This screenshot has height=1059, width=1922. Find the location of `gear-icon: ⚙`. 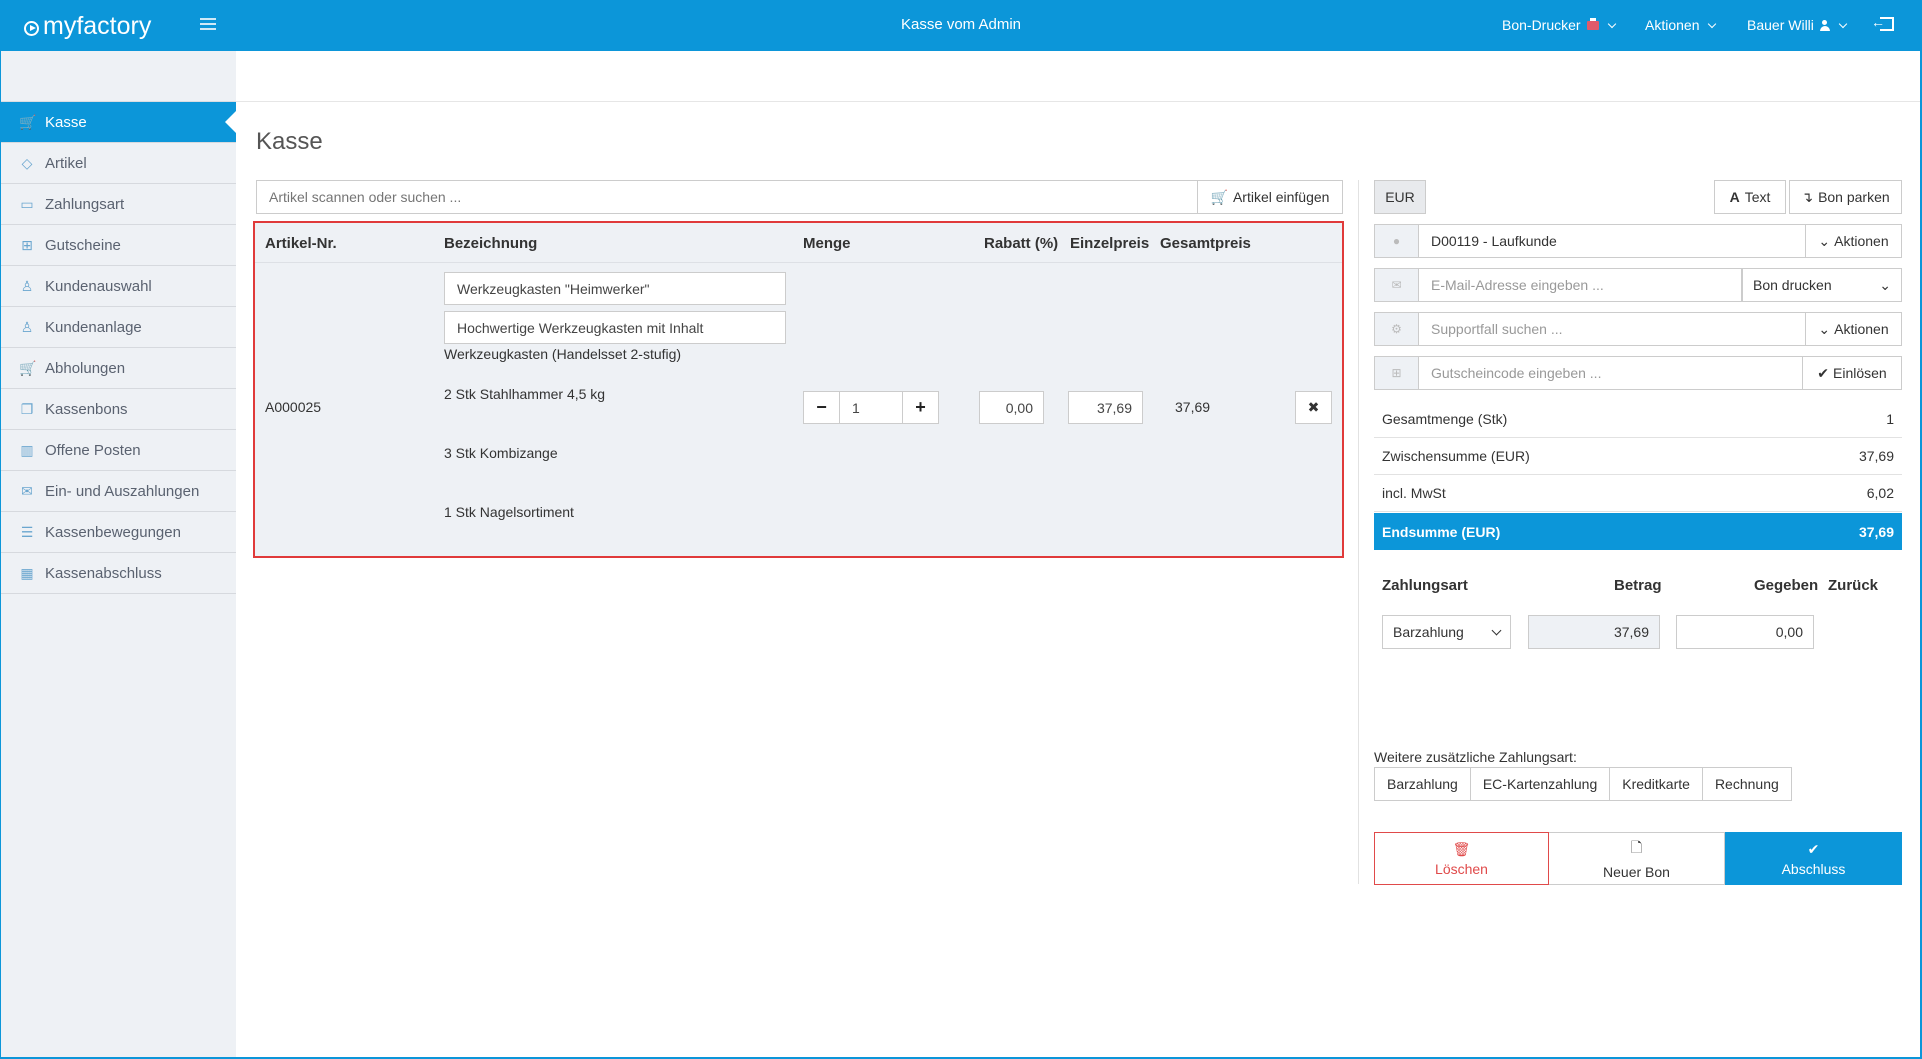

gear-icon: ⚙ is located at coordinates (1396, 329).